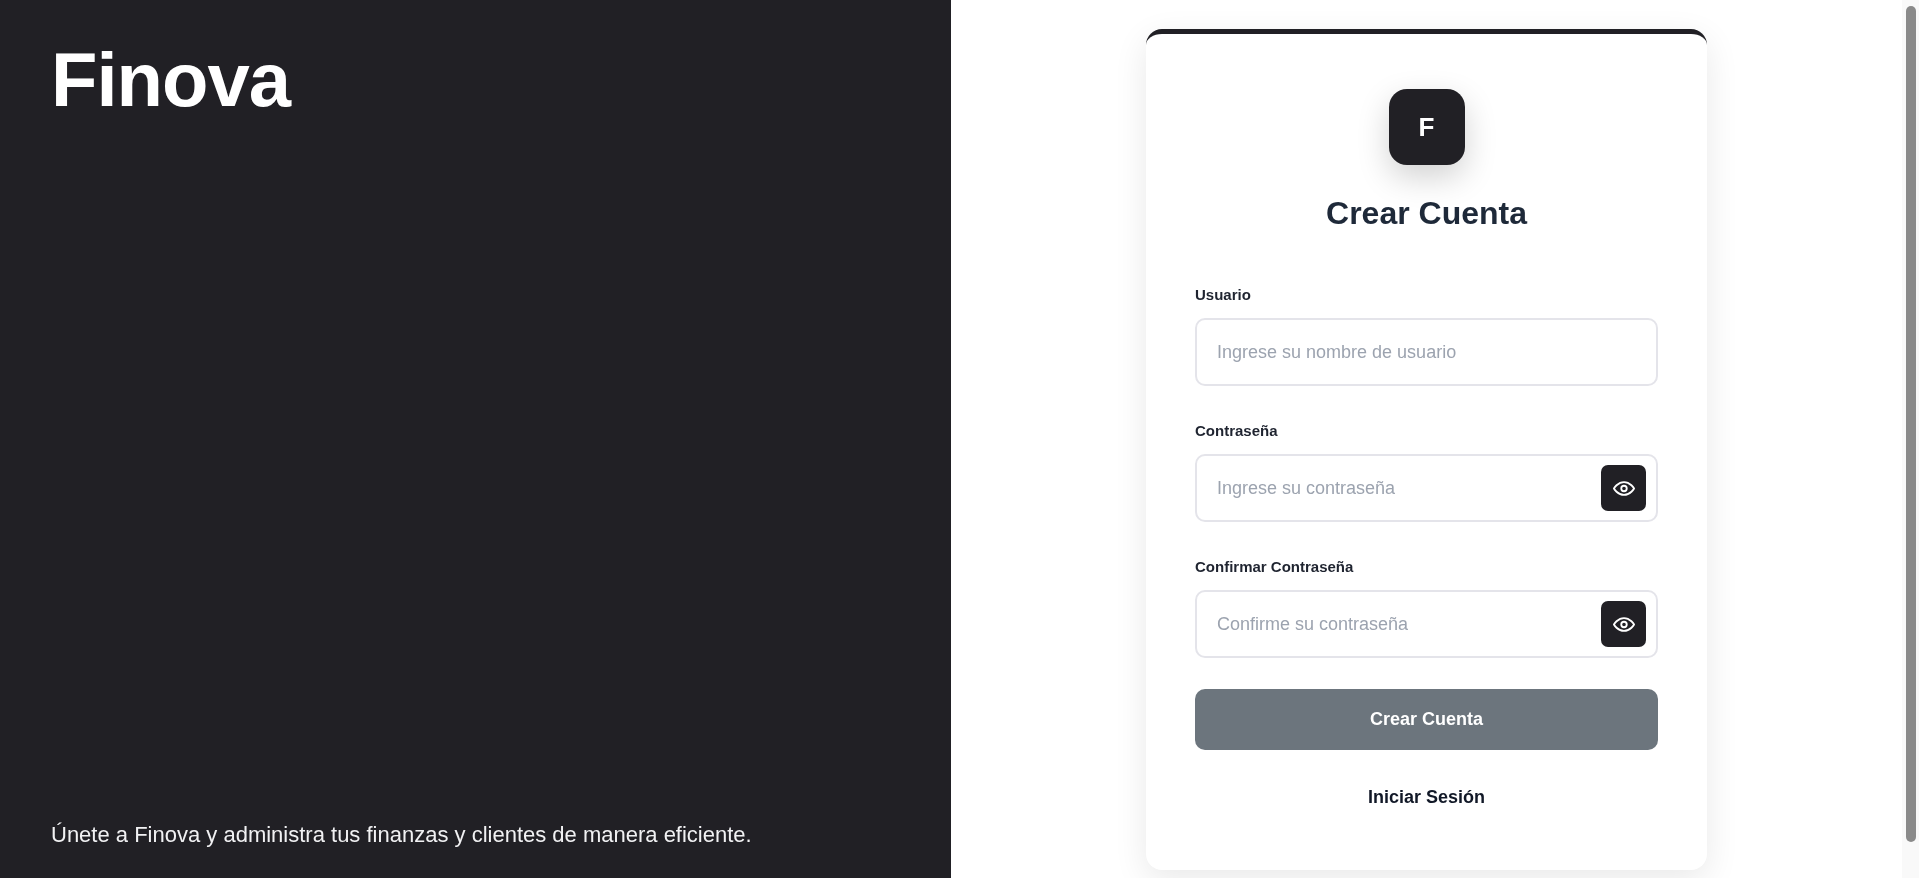 The image size is (1919, 878). Describe the element at coordinates (1426, 488) in the screenshot. I see `password-field: Ingrese su contraseña` at that location.